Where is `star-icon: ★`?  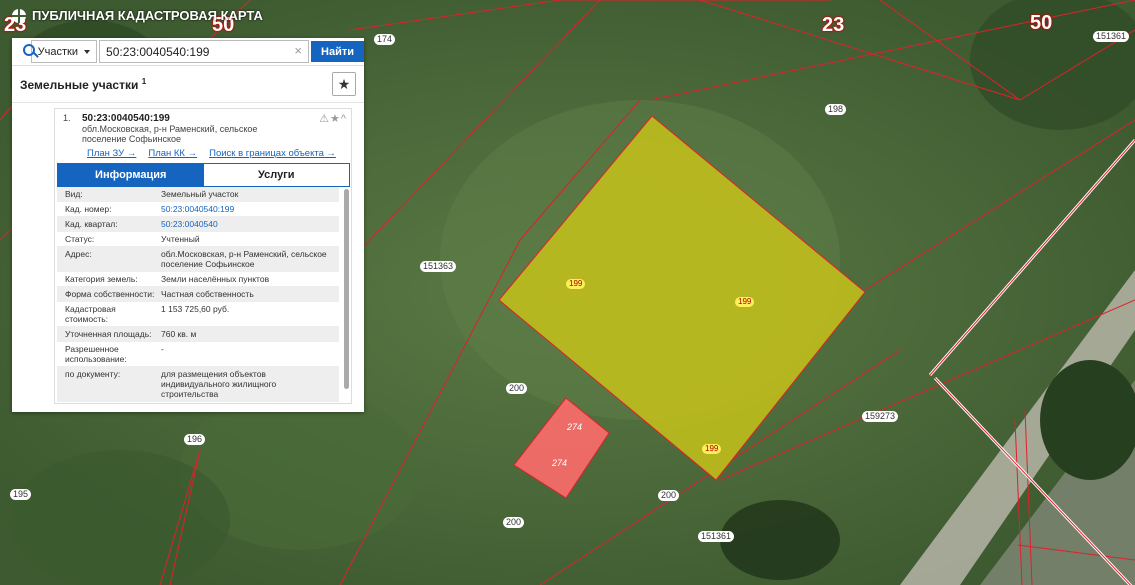 star-icon: ★ is located at coordinates (335, 119).